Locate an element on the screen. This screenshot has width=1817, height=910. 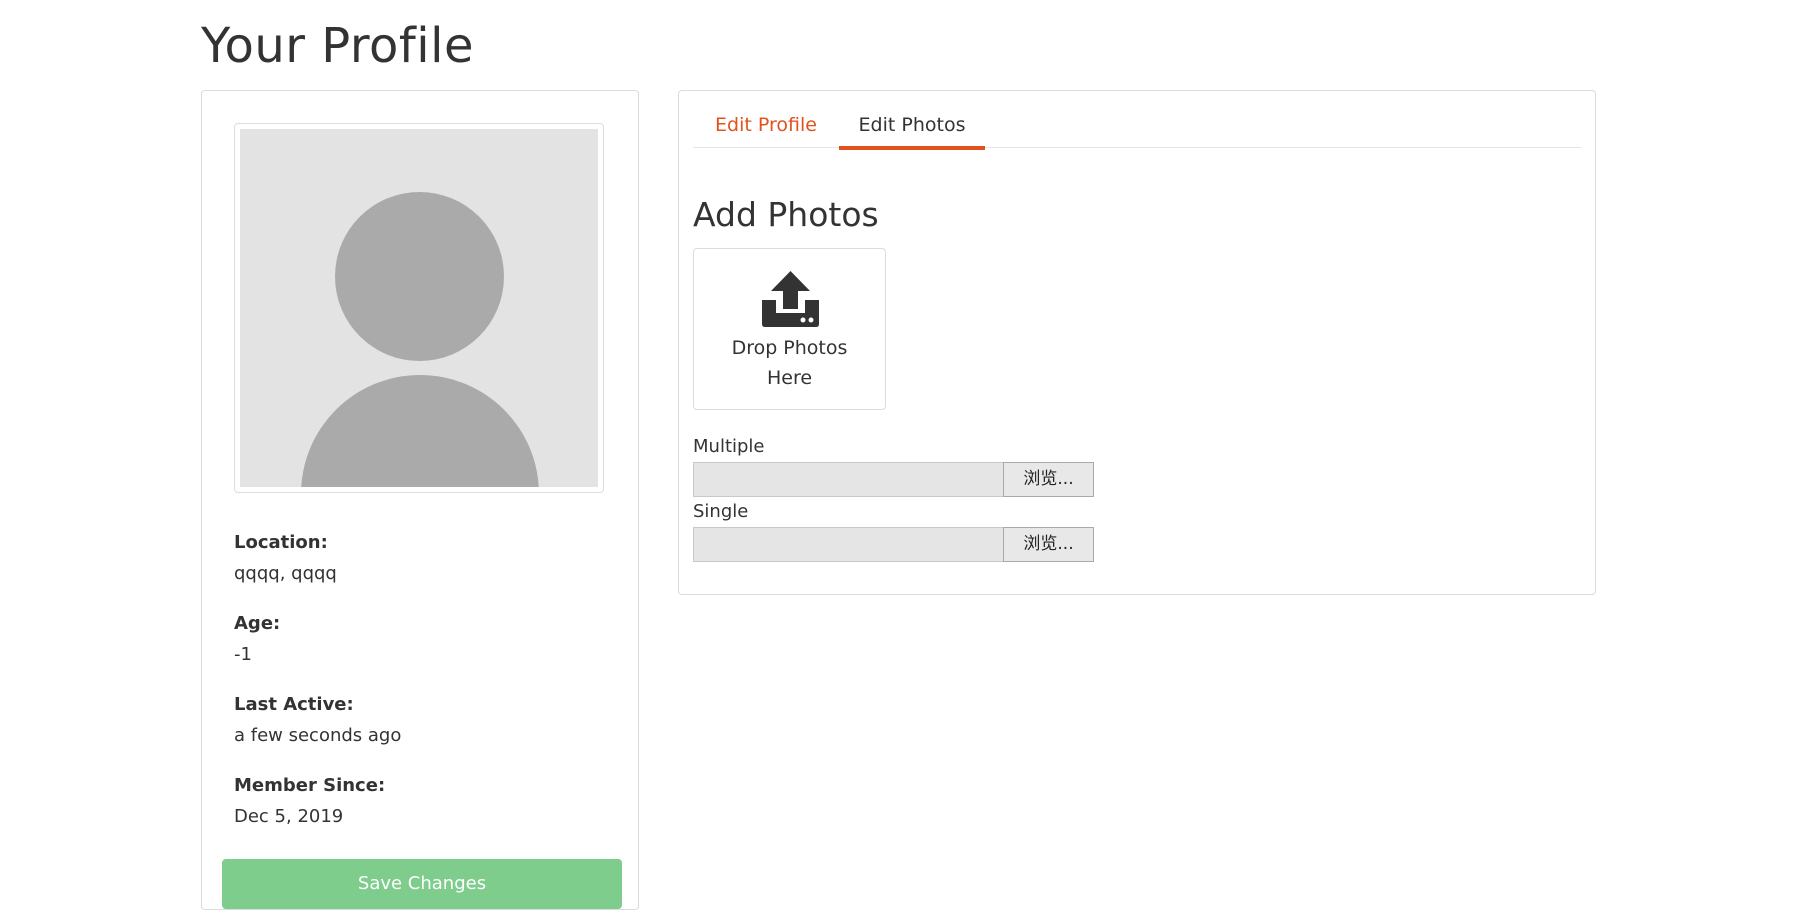
photo-drop-zone: Drop Photos Here is located at coordinates (789, 329).